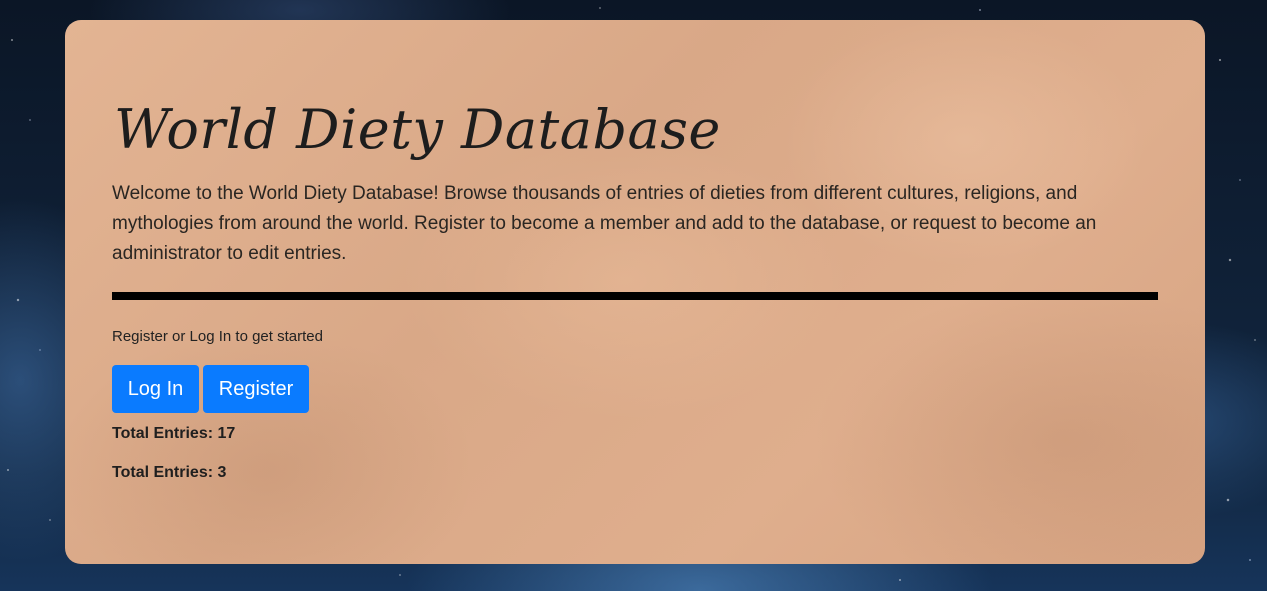  I want to click on total-entries-count: Total Entries: 3, so click(169, 472).